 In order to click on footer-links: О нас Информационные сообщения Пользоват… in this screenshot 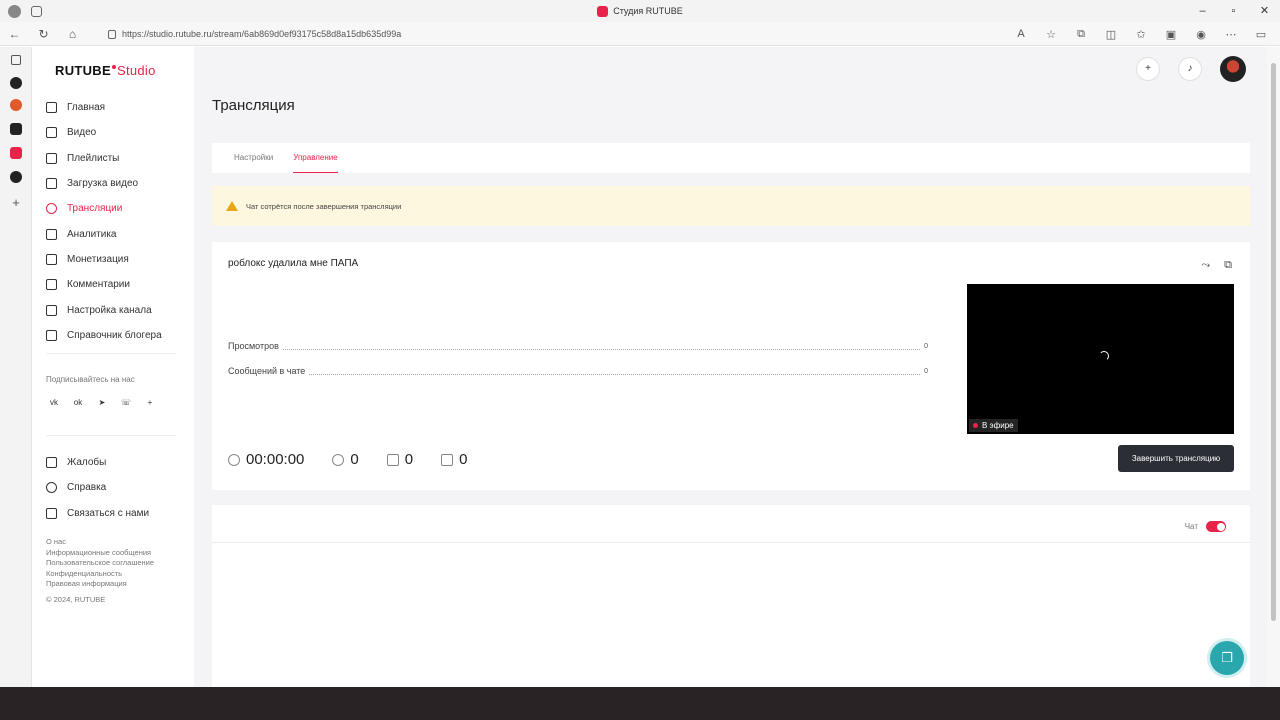, I will do `click(100, 571)`.